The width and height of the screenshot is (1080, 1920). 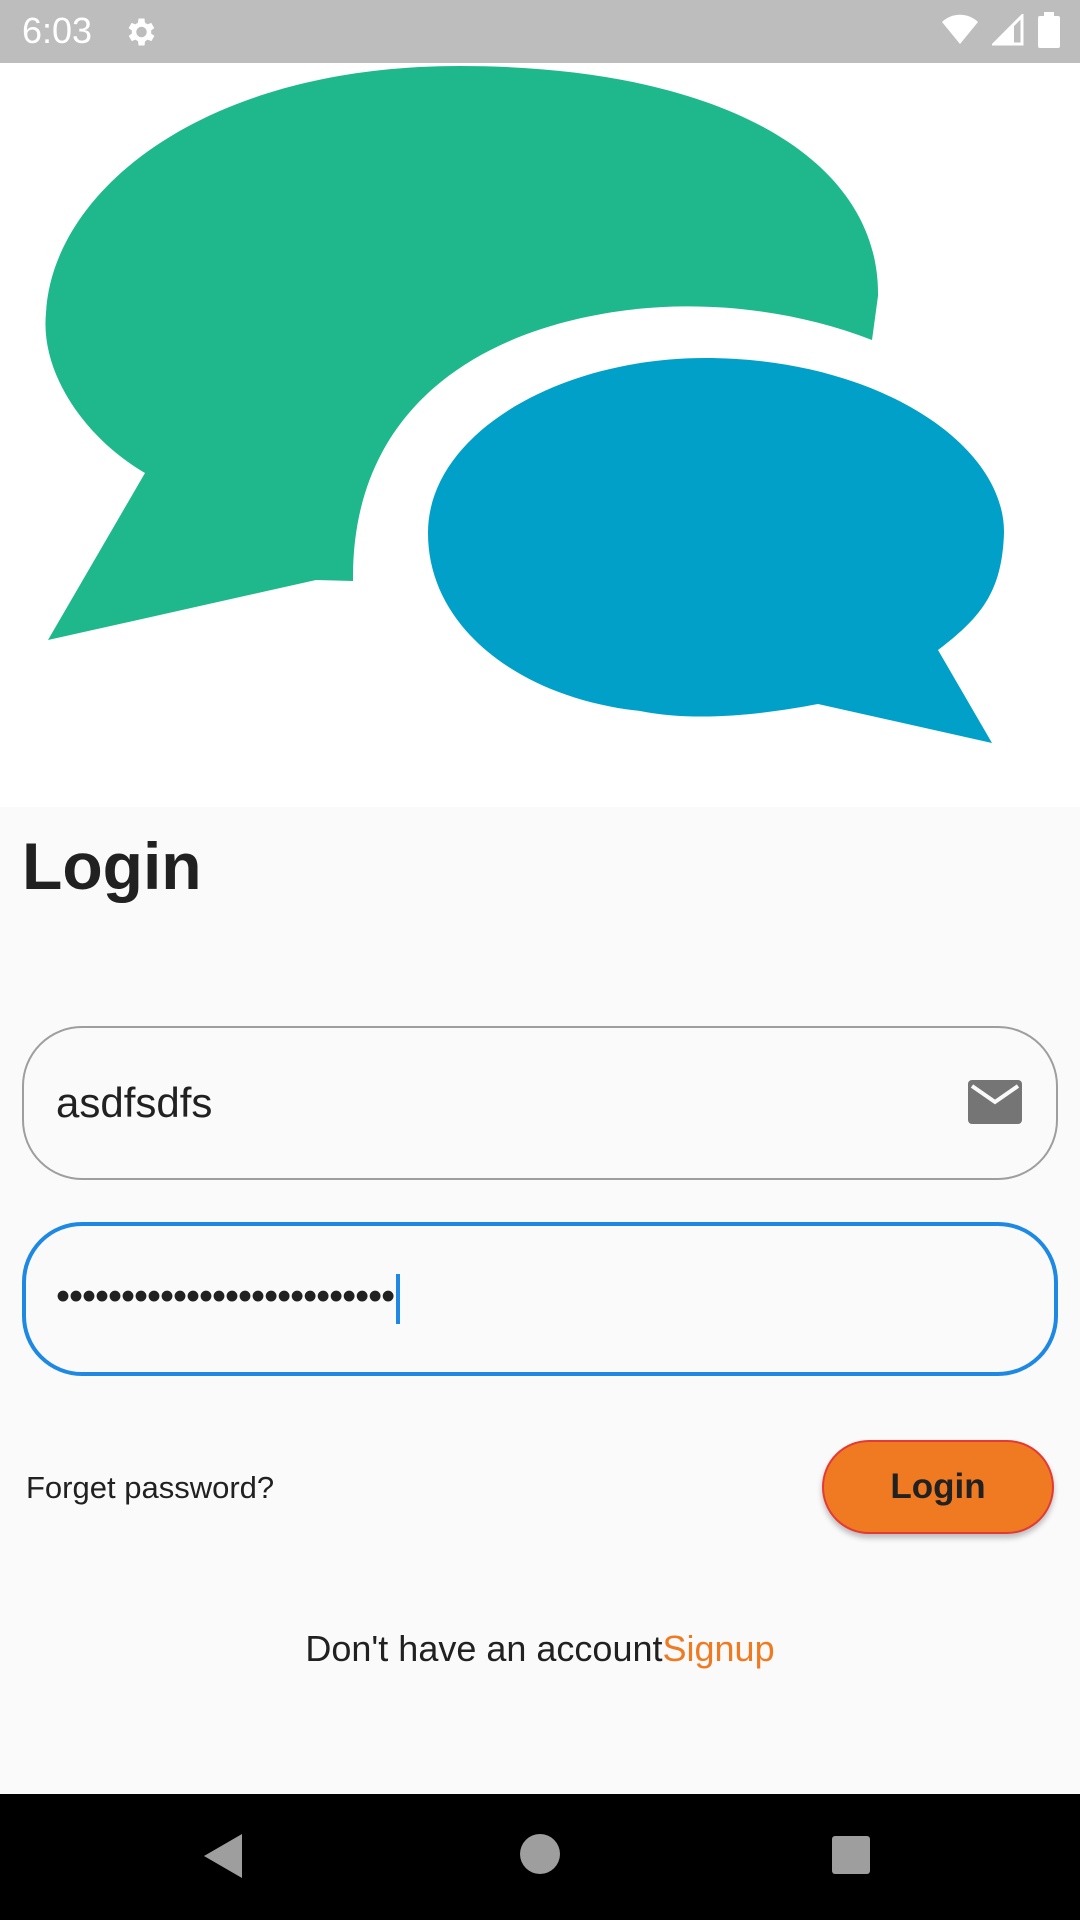 What do you see at coordinates (1008, 30) in the screenshot?
I see `signal-icon` at bounding box center [1008, 30].